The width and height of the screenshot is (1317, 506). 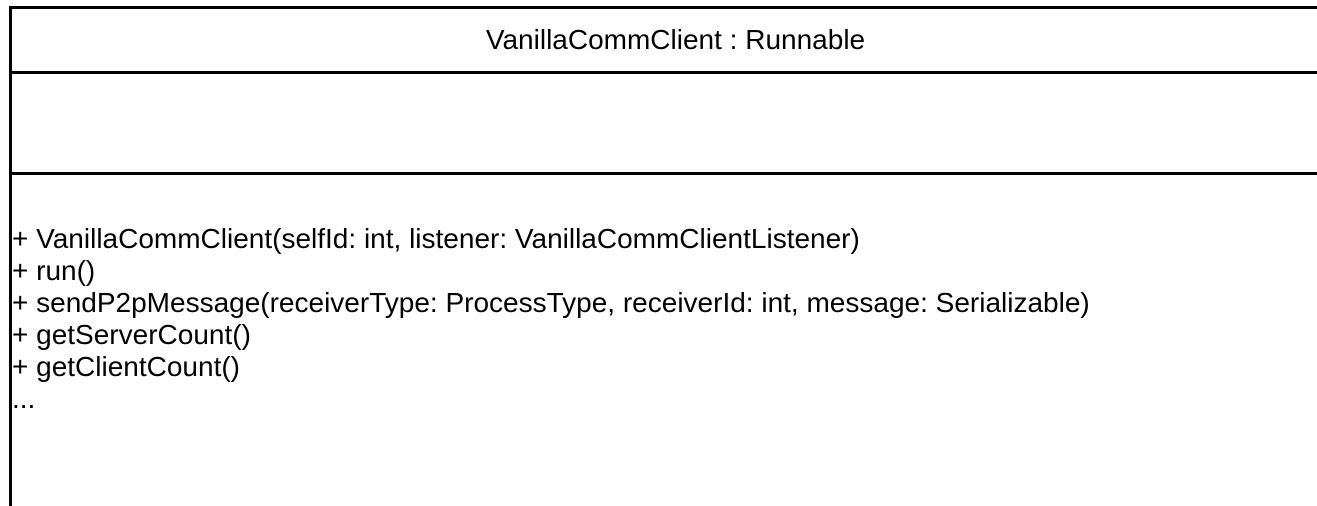 What do you see at coordinates (126, 366) in the screenshot?
I see `operation-get-client-count: + getClientCount()` at bounding box center [126, 366].